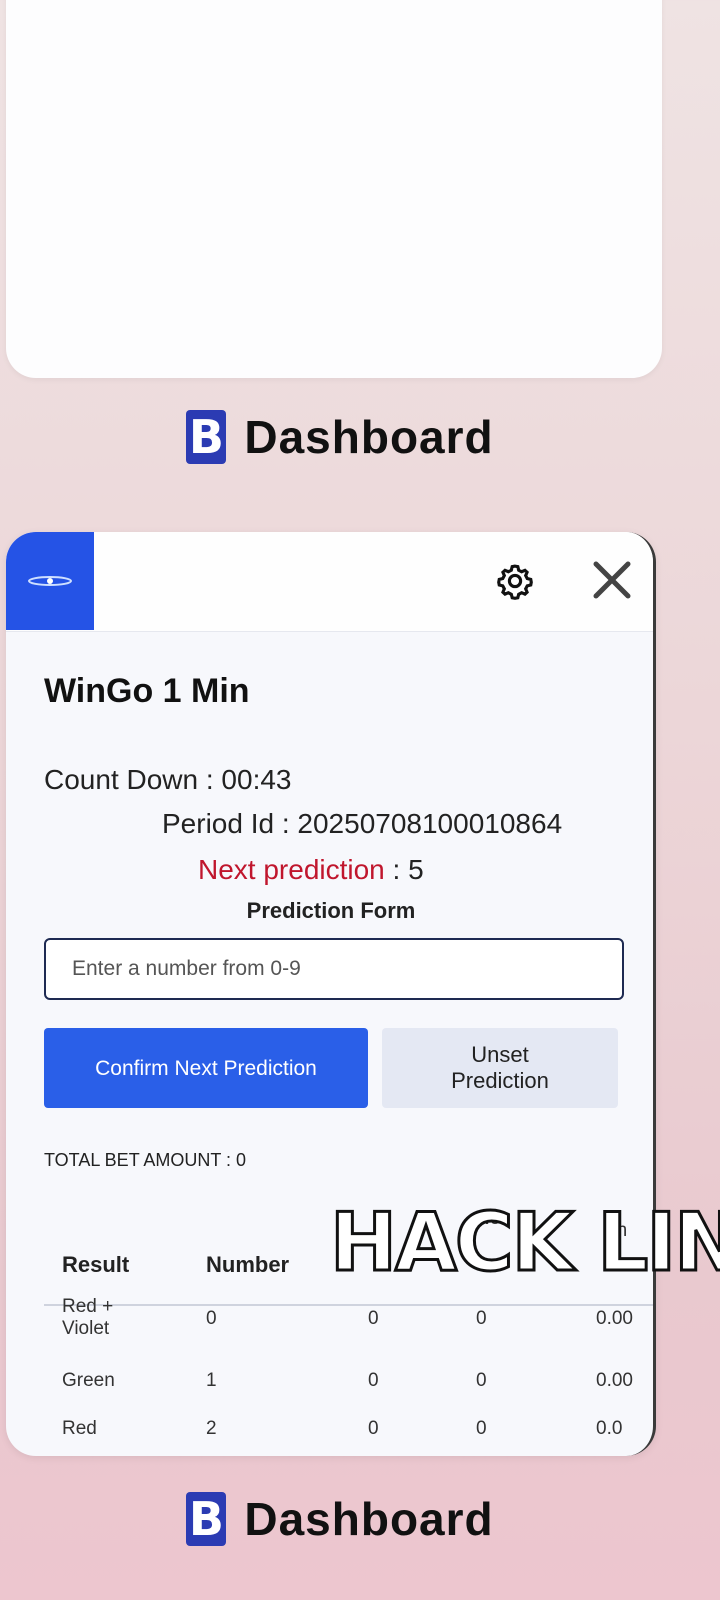 This screenshot has width=720, height=1600. What do you see at coordinates (334, 969) in the screenshot?
I see `prediction-number-input` at bounding box center [334, 969].